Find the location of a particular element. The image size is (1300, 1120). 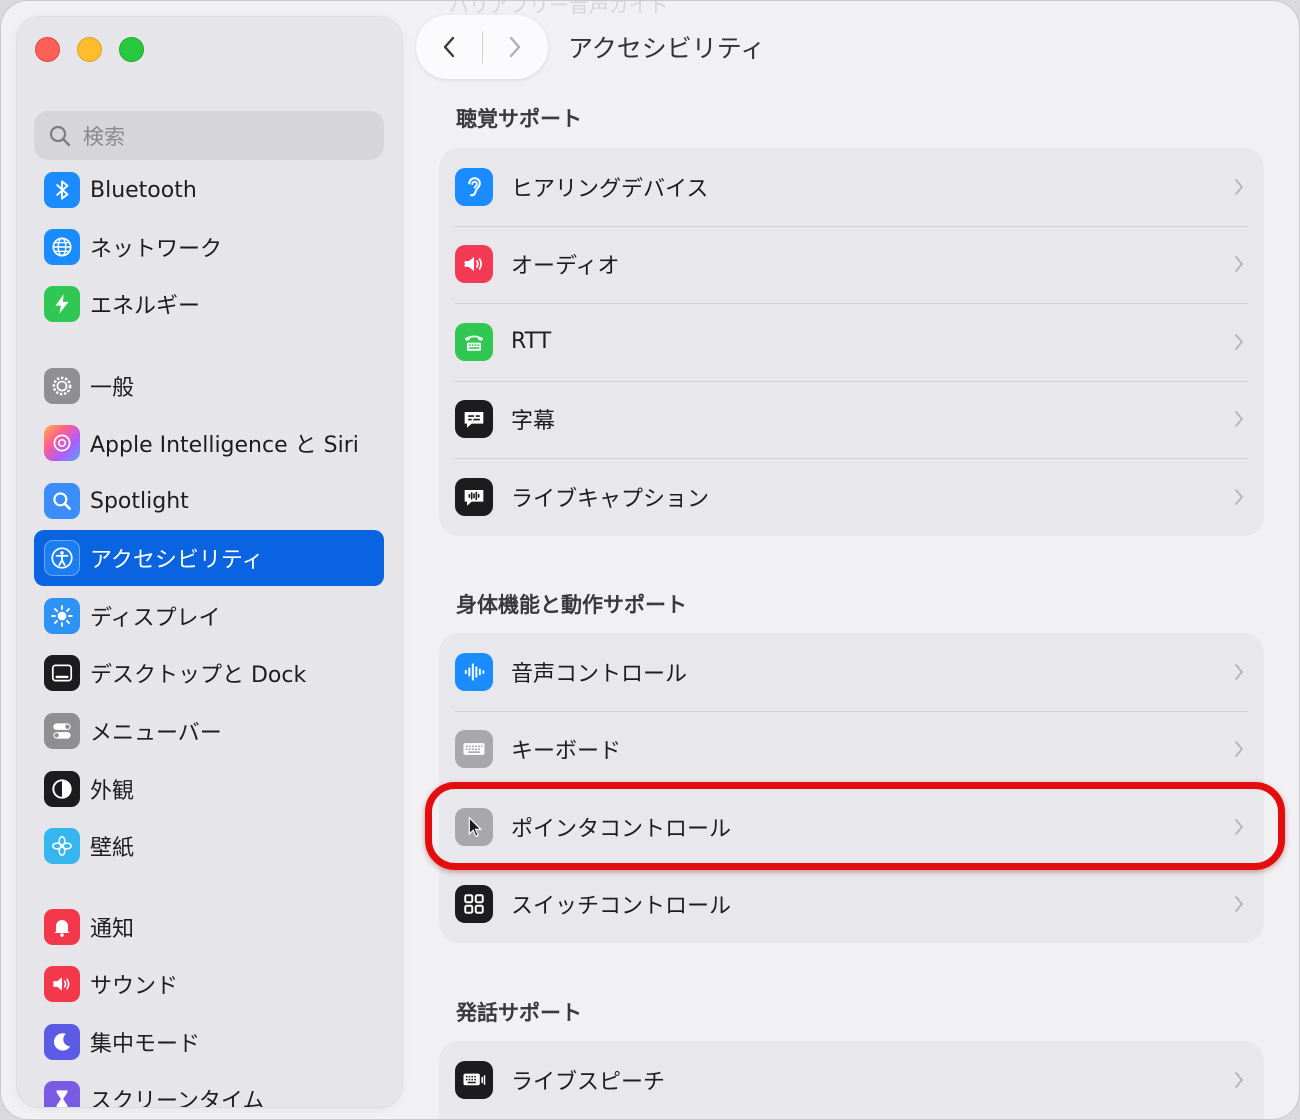

sidebar-item-appearance: 外観 is located at coordinates (209, 789).